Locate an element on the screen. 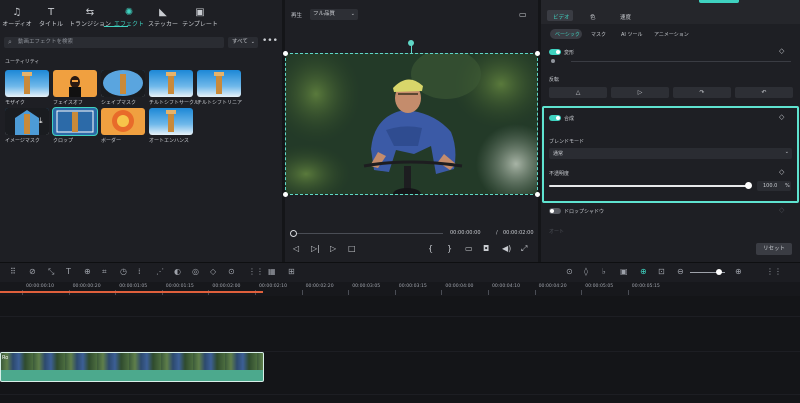 The width and height of the screenshot is (800, 403). active-tab-underline is located at coordinates (116, 26).